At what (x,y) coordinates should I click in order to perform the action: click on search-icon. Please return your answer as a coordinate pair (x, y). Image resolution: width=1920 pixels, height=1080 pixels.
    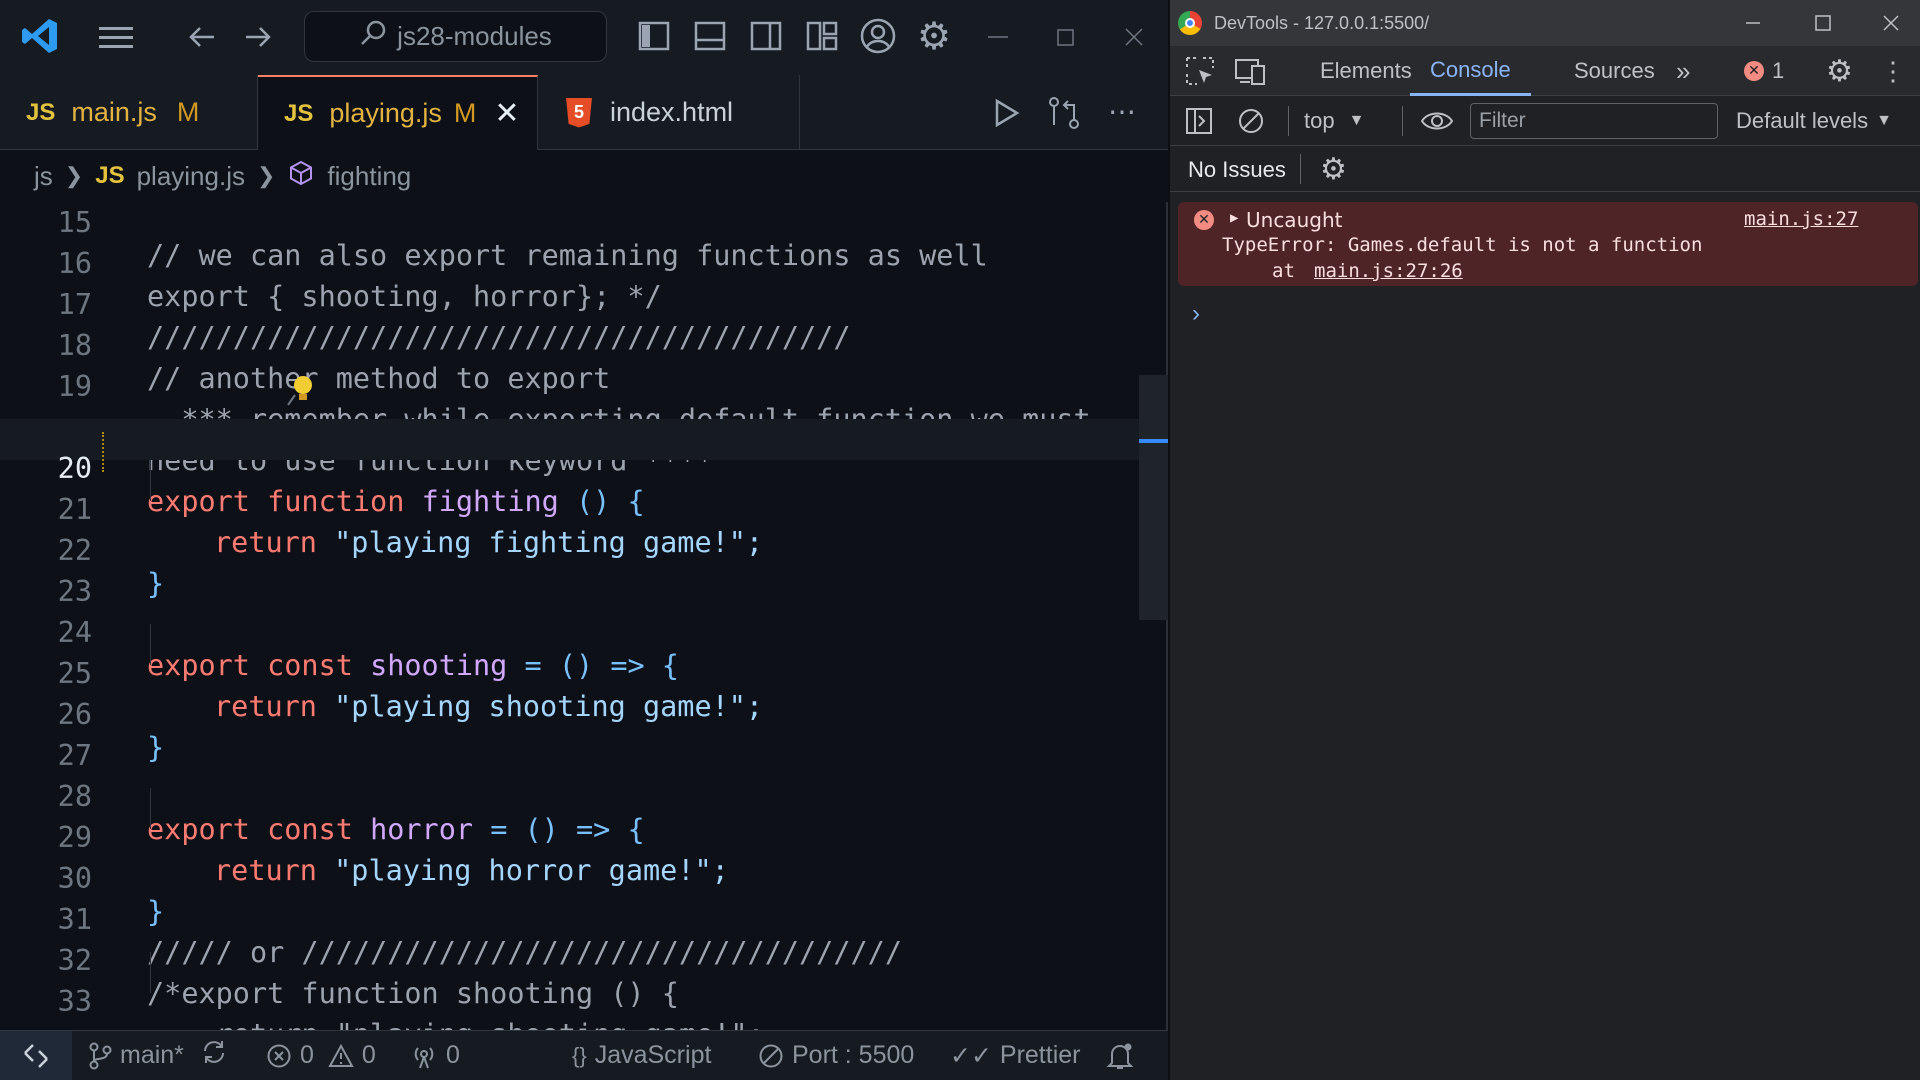
    Looking at the image, I should click on (373, 36).